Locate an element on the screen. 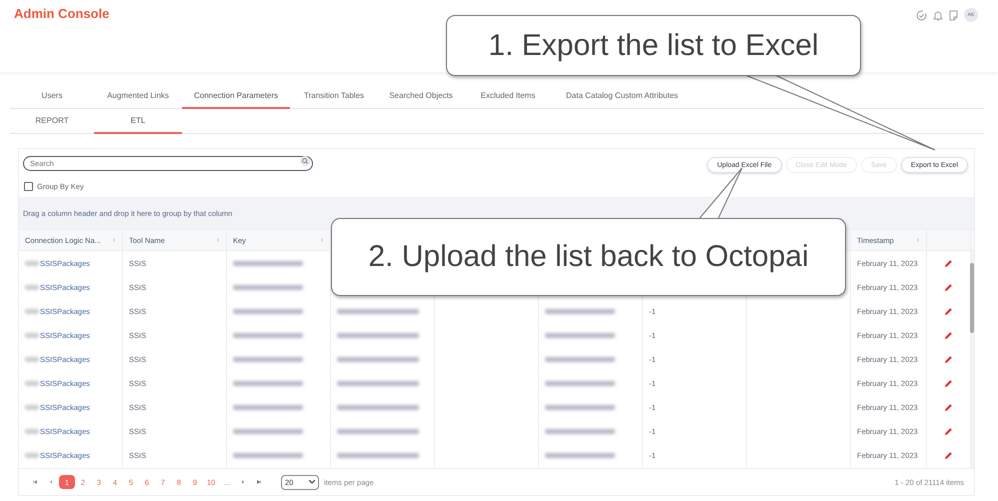  first-page-icon is located at coordinates (35, 482).